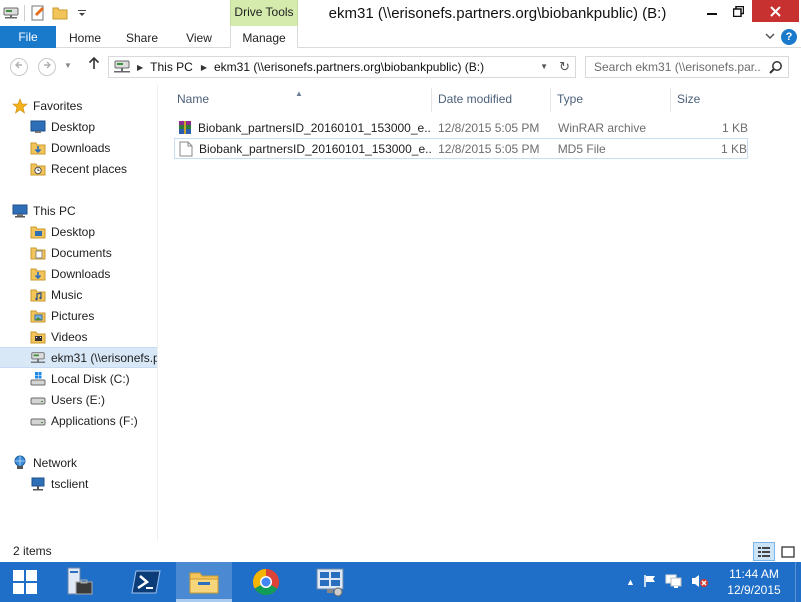  Describe the element at coordinates (711, 100) in the screenshot. I see `column-header-size: Size` at that location.